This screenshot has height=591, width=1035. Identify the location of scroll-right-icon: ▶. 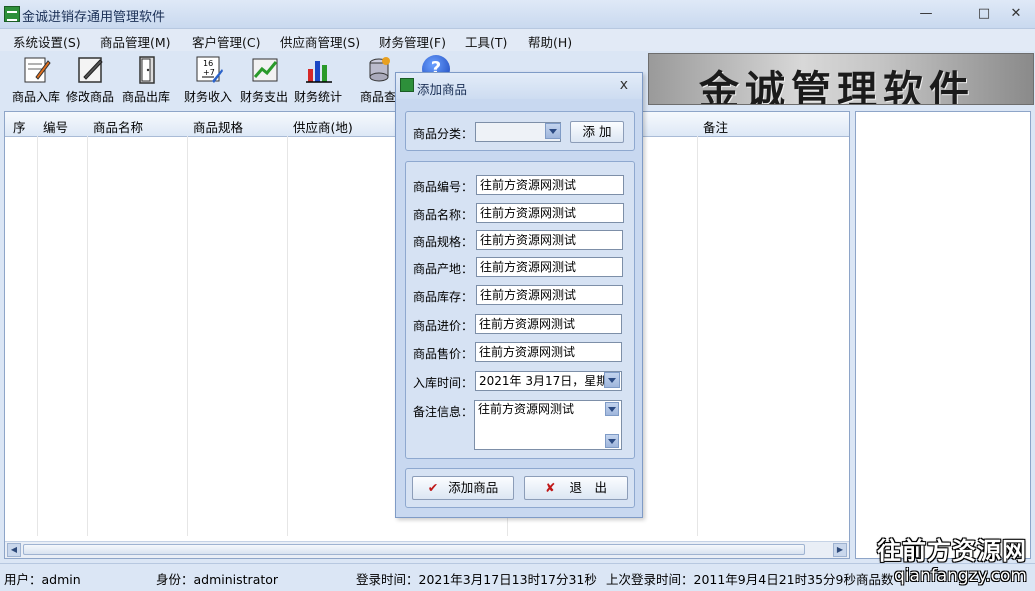
(840, 550).